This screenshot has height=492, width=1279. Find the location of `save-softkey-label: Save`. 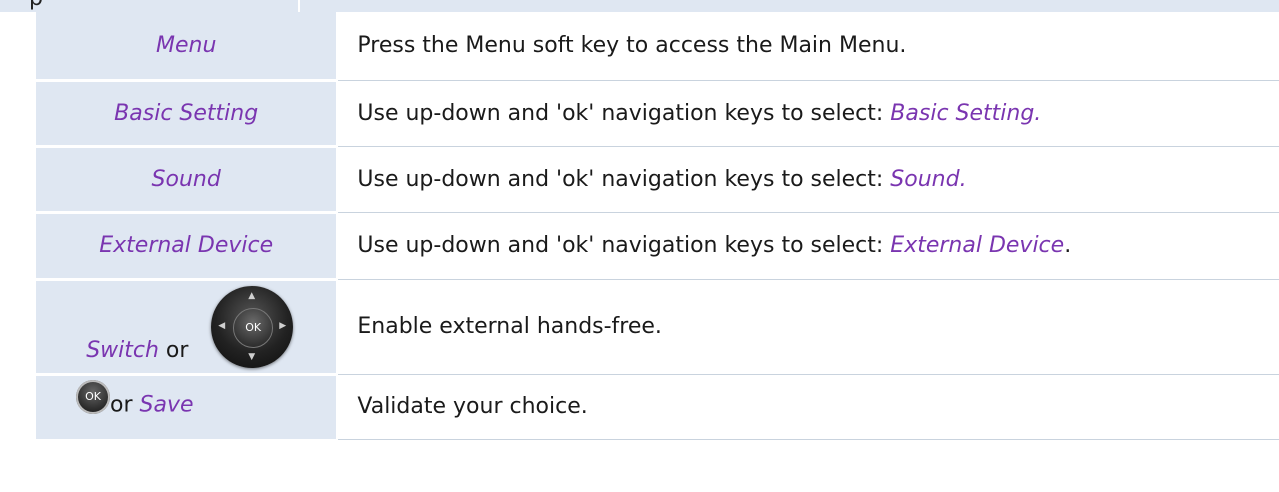

save-softkey-label: Save is located at coordinates (166, 405).